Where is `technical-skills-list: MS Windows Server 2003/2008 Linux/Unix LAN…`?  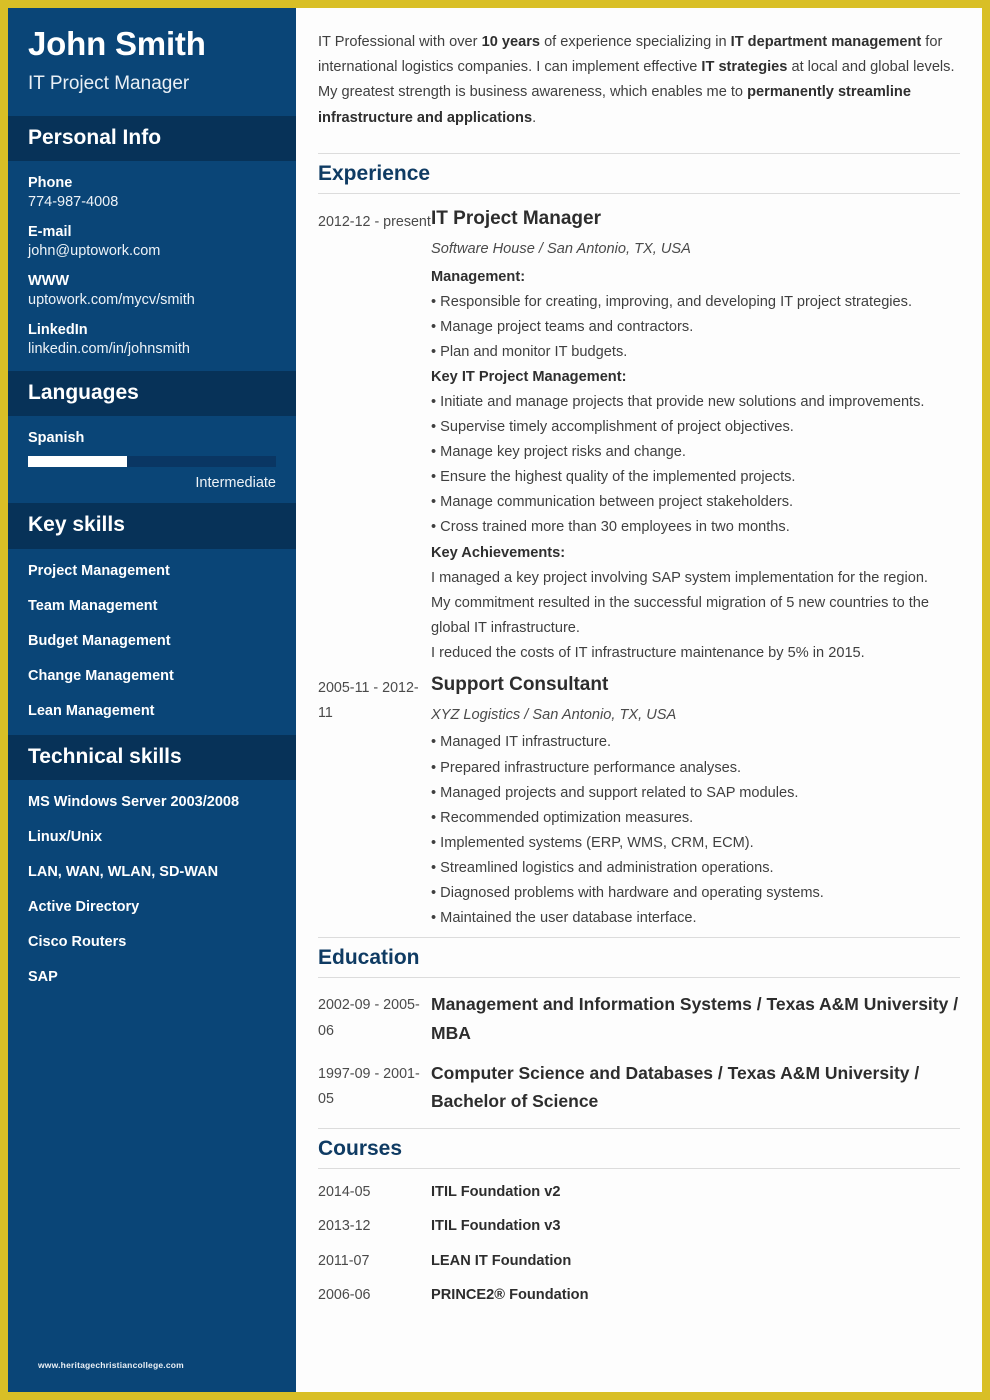 technical-skills-list: MS Windows Server 2003/2008 Linux/Unix LAN… is located at coordinates (152, 890).